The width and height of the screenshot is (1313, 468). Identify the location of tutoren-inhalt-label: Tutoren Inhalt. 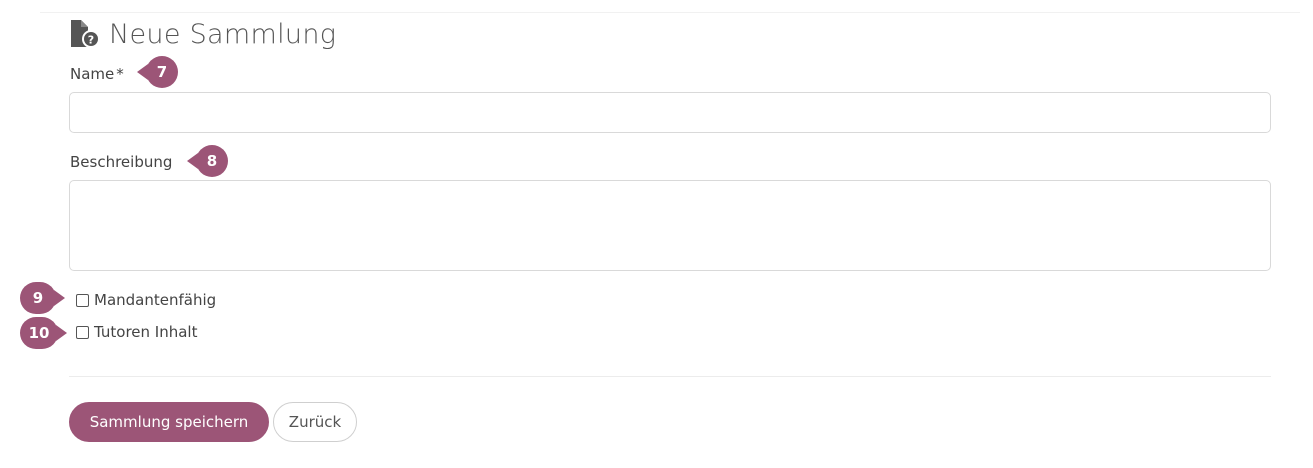
(146, 332).